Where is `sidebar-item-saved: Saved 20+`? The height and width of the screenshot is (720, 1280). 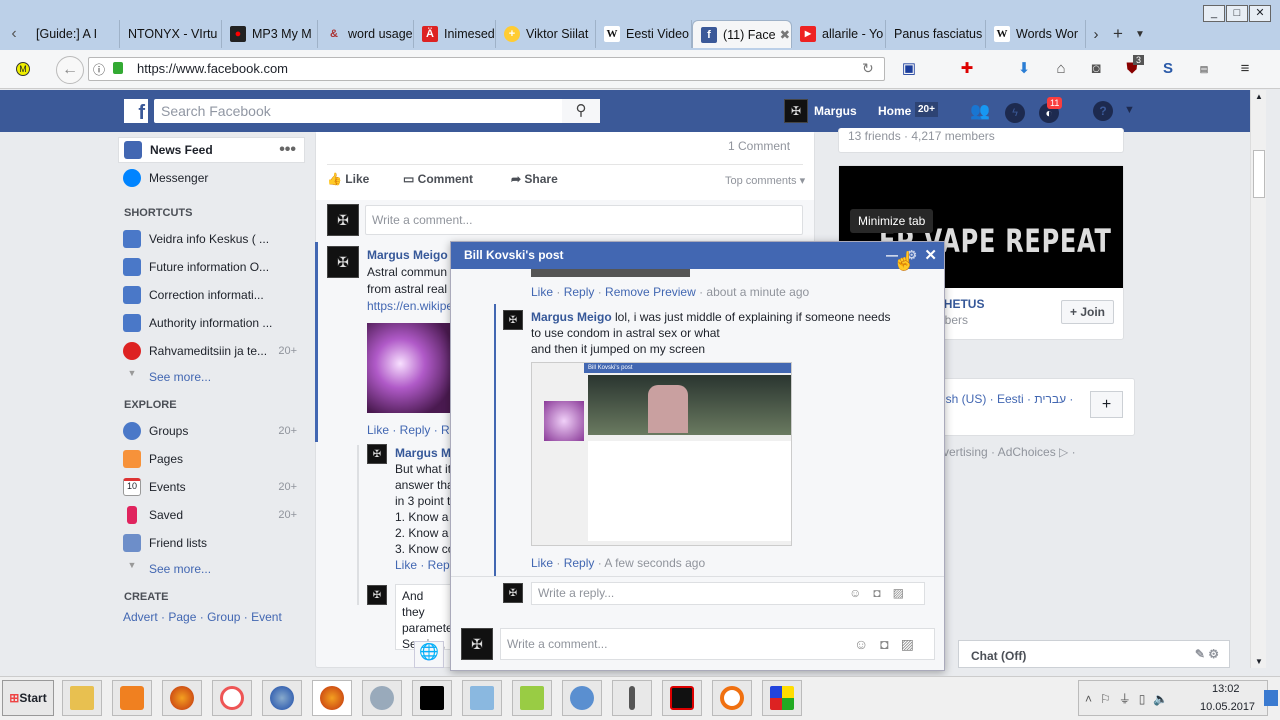
sidebar-item-saved: Saved 20+ is located at coordinates (211, 515).